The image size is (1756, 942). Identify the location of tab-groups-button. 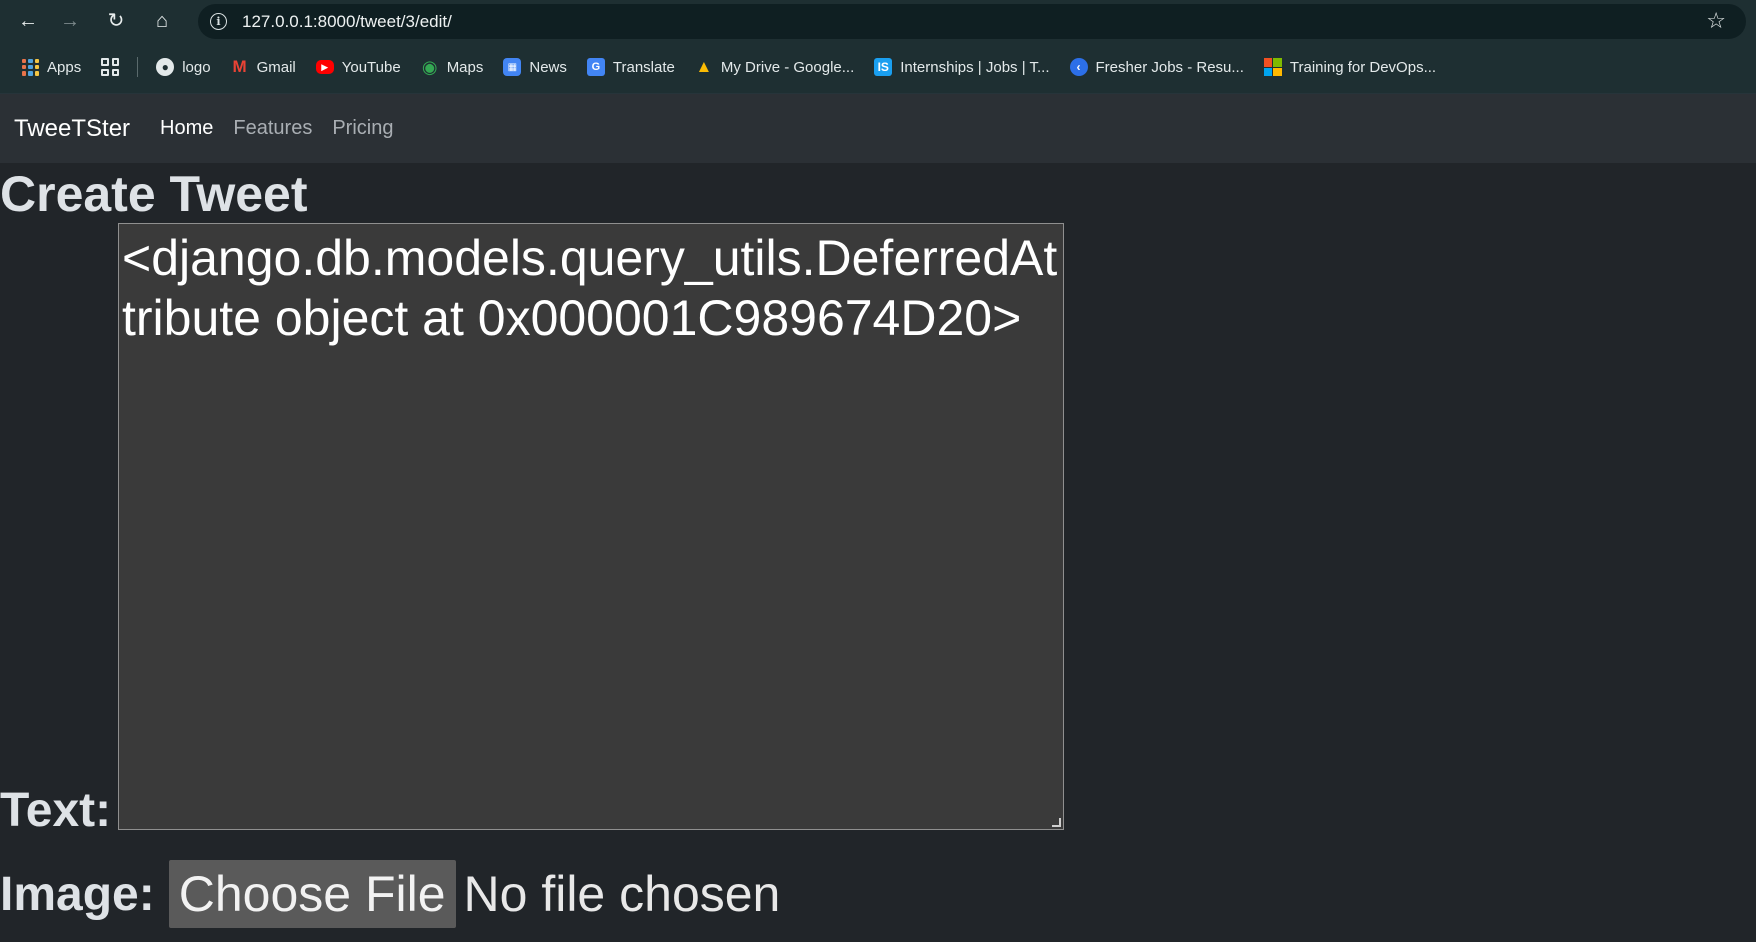
(110, 67).